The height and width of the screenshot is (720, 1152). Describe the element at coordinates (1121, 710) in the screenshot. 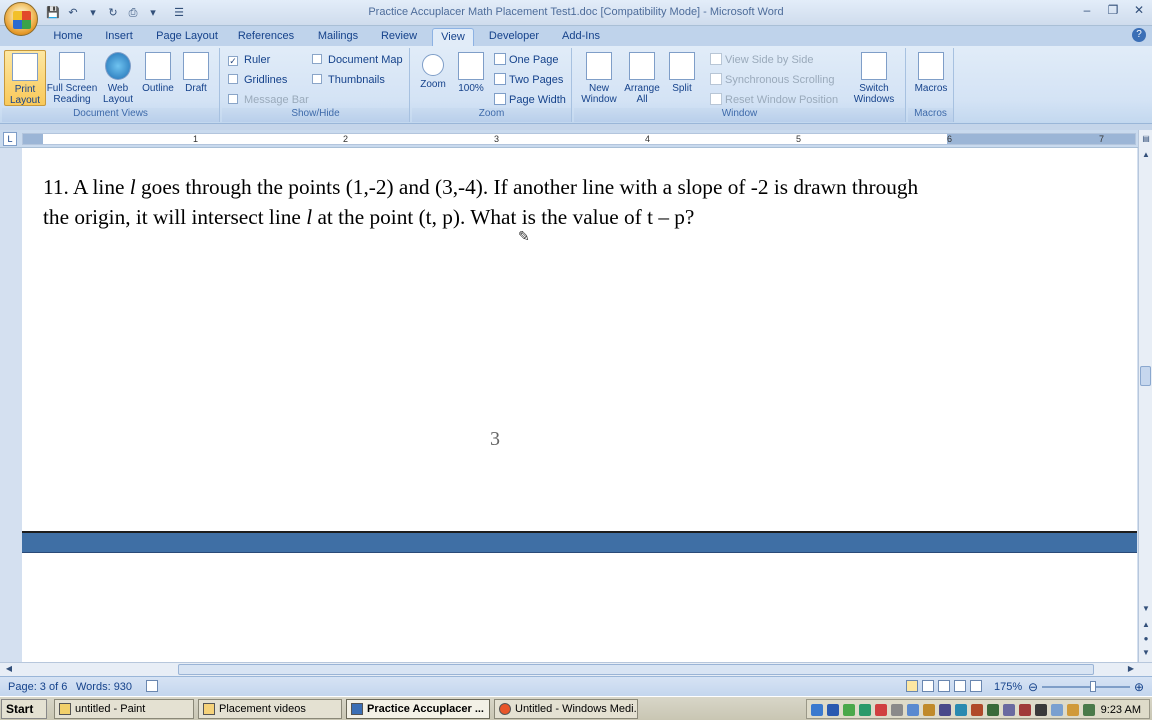

I see `clock: 9:23 AM` at that location.